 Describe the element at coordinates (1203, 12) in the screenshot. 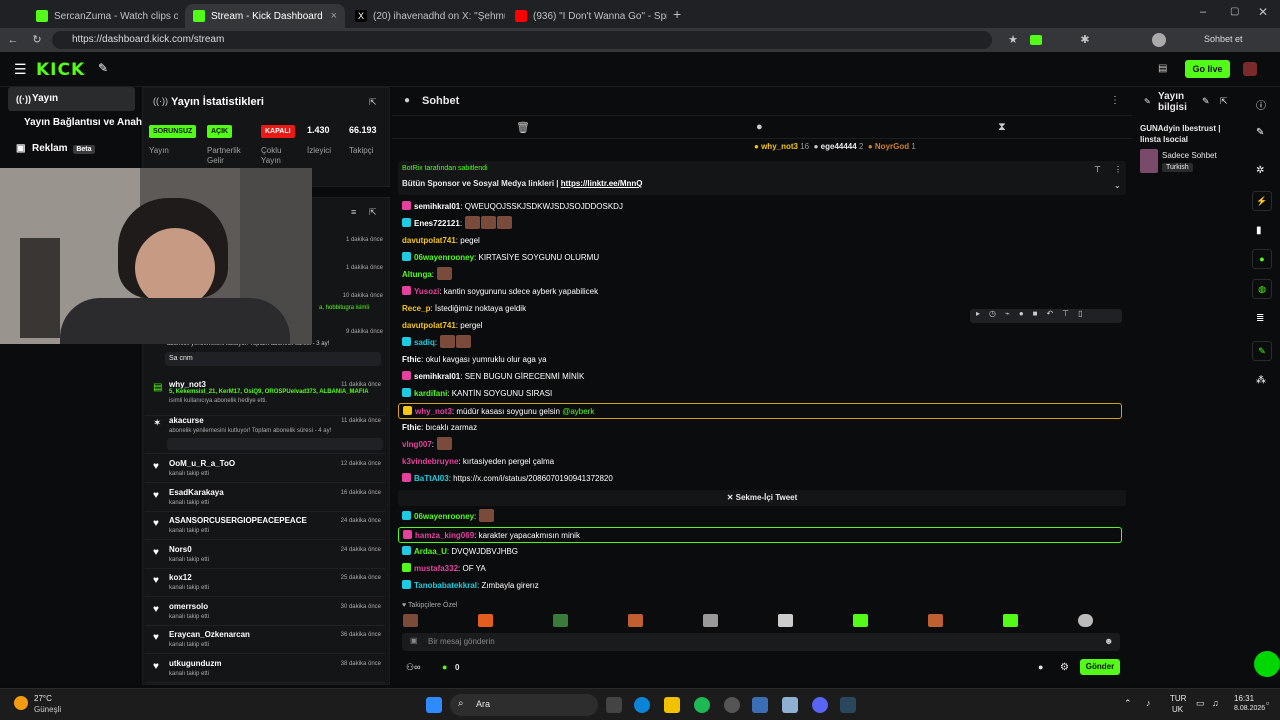

I see `minimize-button: –` at that location.